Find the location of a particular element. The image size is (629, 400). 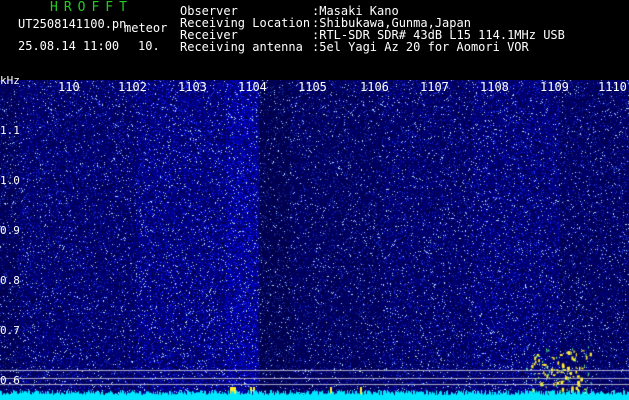

filename-suffix: meteor is located at coordinates (146, 28).